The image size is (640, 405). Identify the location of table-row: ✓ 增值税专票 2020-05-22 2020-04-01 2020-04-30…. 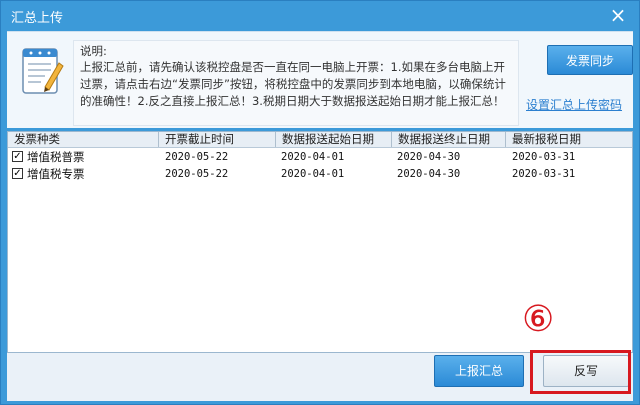
(320, 174).